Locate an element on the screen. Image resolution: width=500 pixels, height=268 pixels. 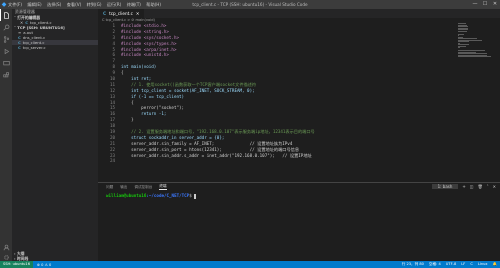
code-line: 24 is located at coordinates (275, 161).